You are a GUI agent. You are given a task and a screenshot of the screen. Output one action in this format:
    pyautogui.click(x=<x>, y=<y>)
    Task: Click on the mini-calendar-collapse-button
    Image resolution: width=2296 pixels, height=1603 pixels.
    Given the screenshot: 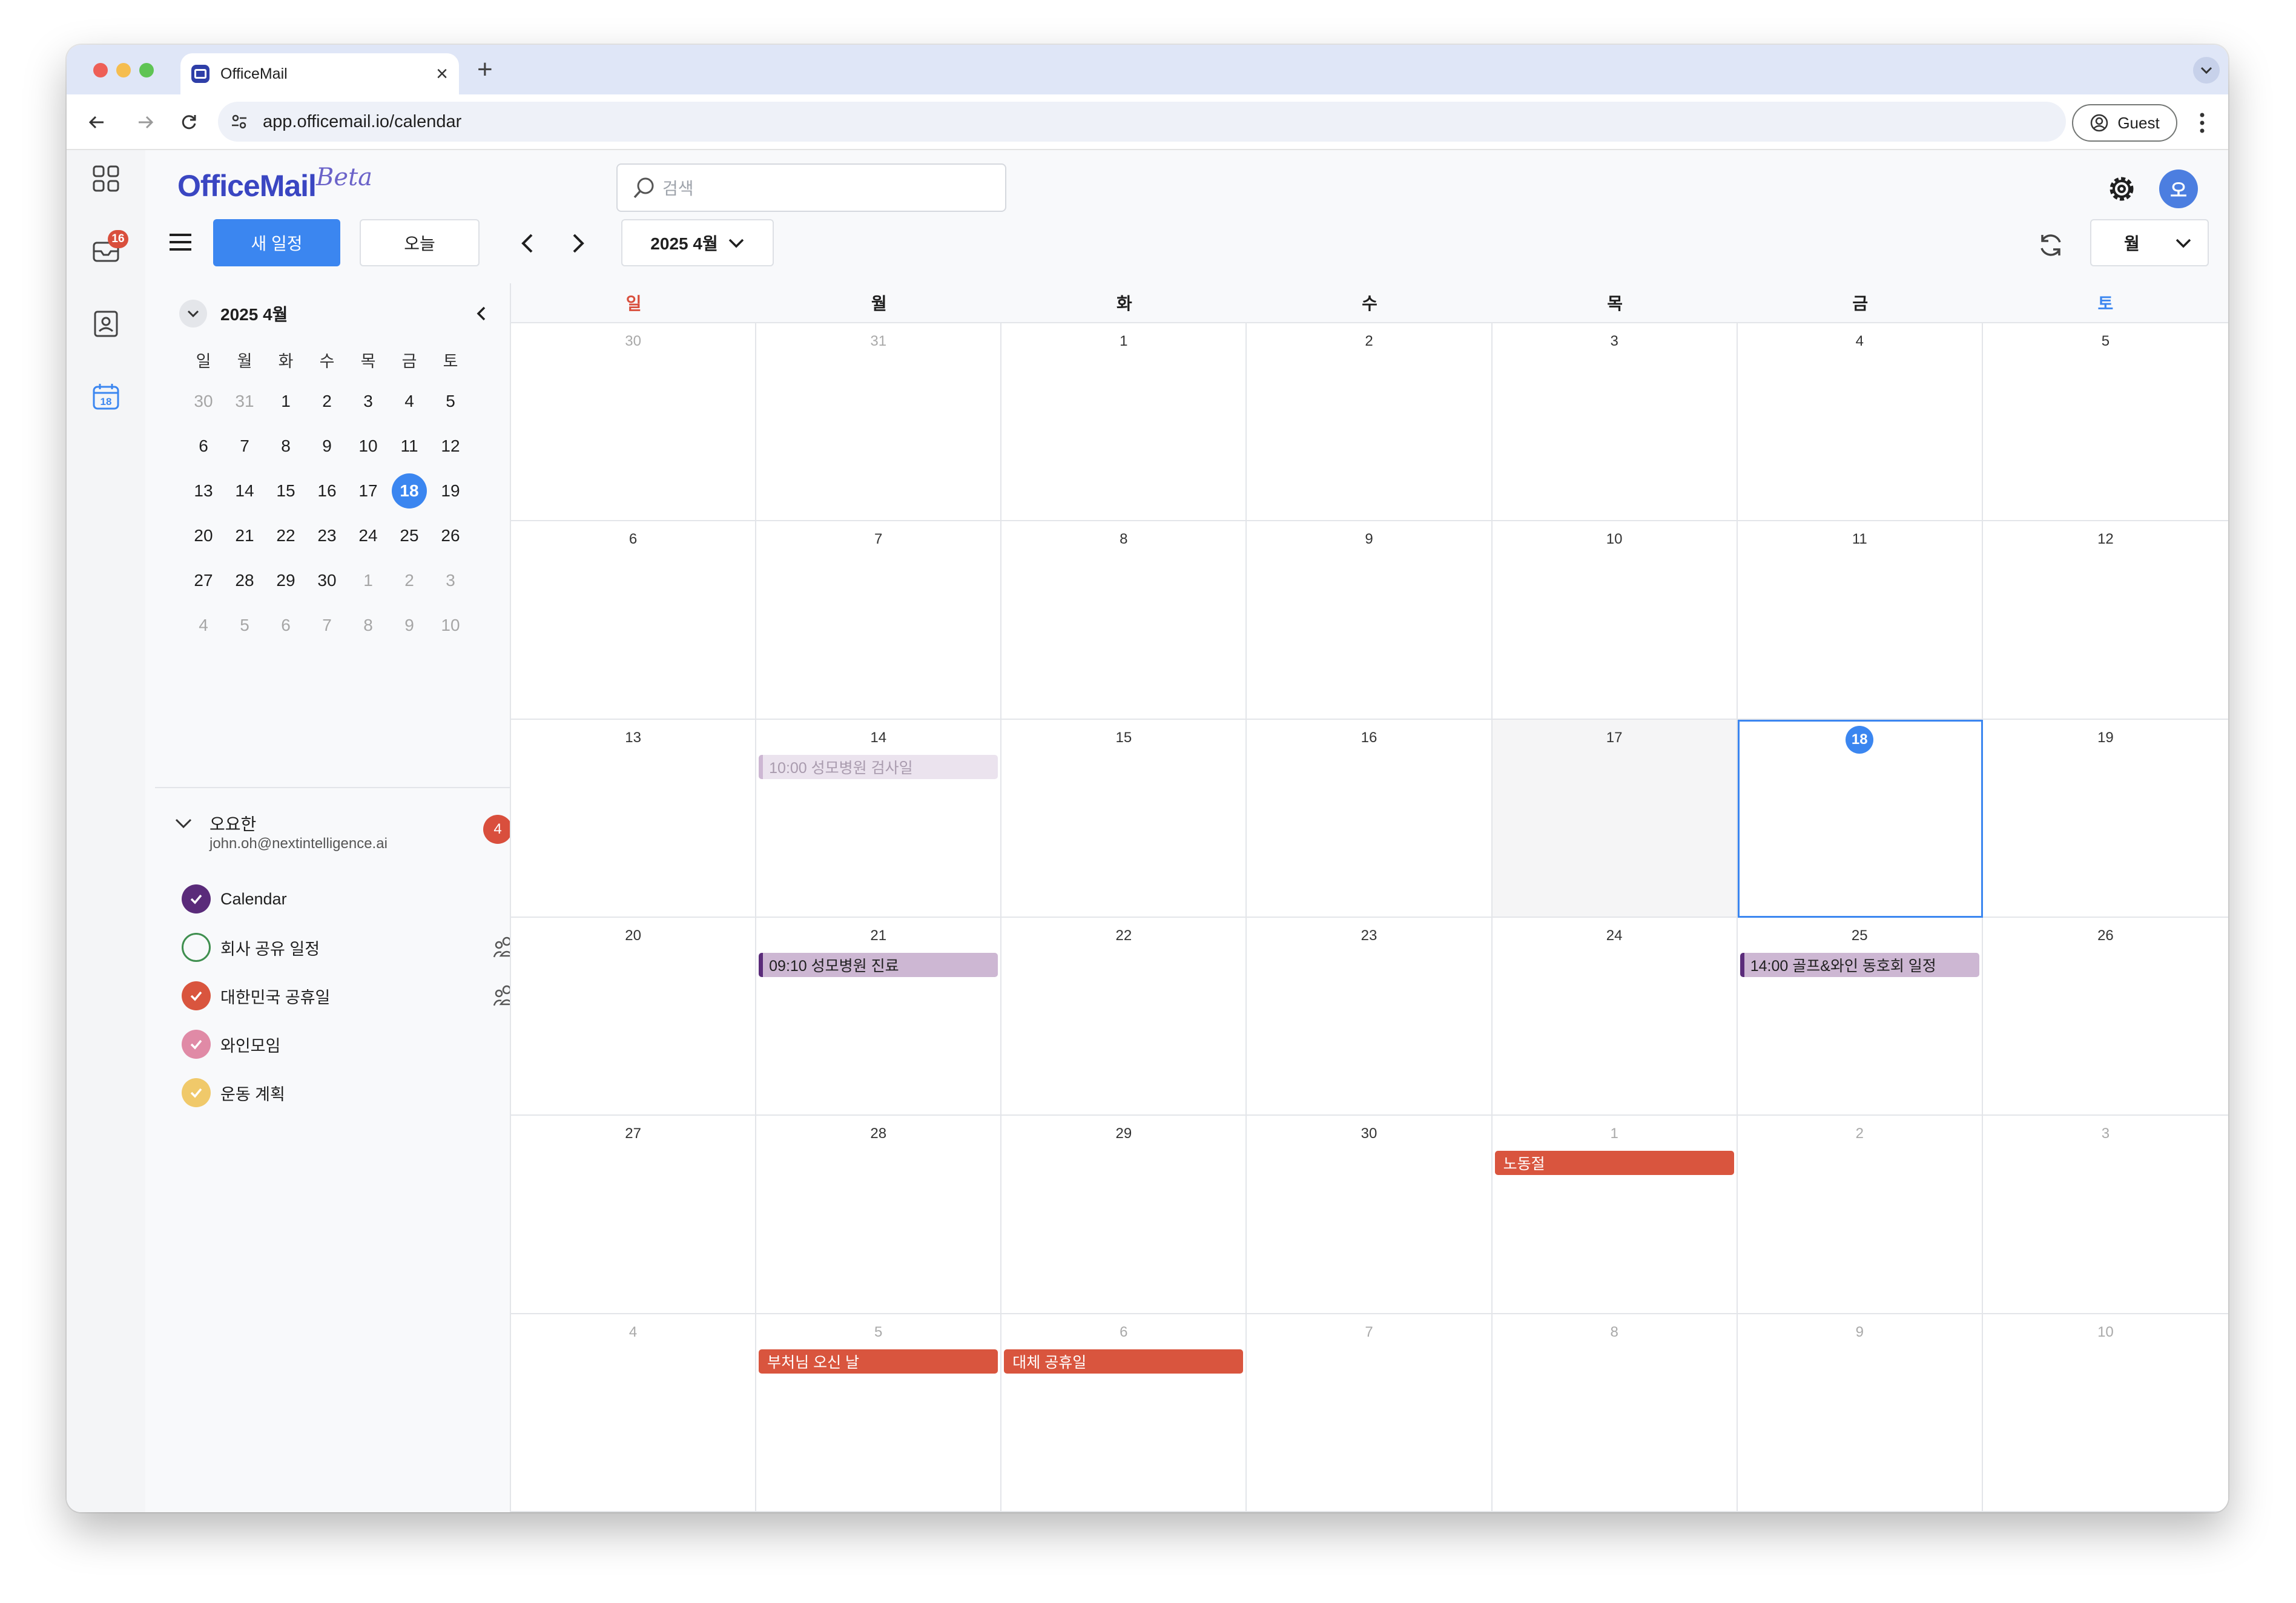 What is the action you would take?
    pyautogui.click(x=193, y=314)
    